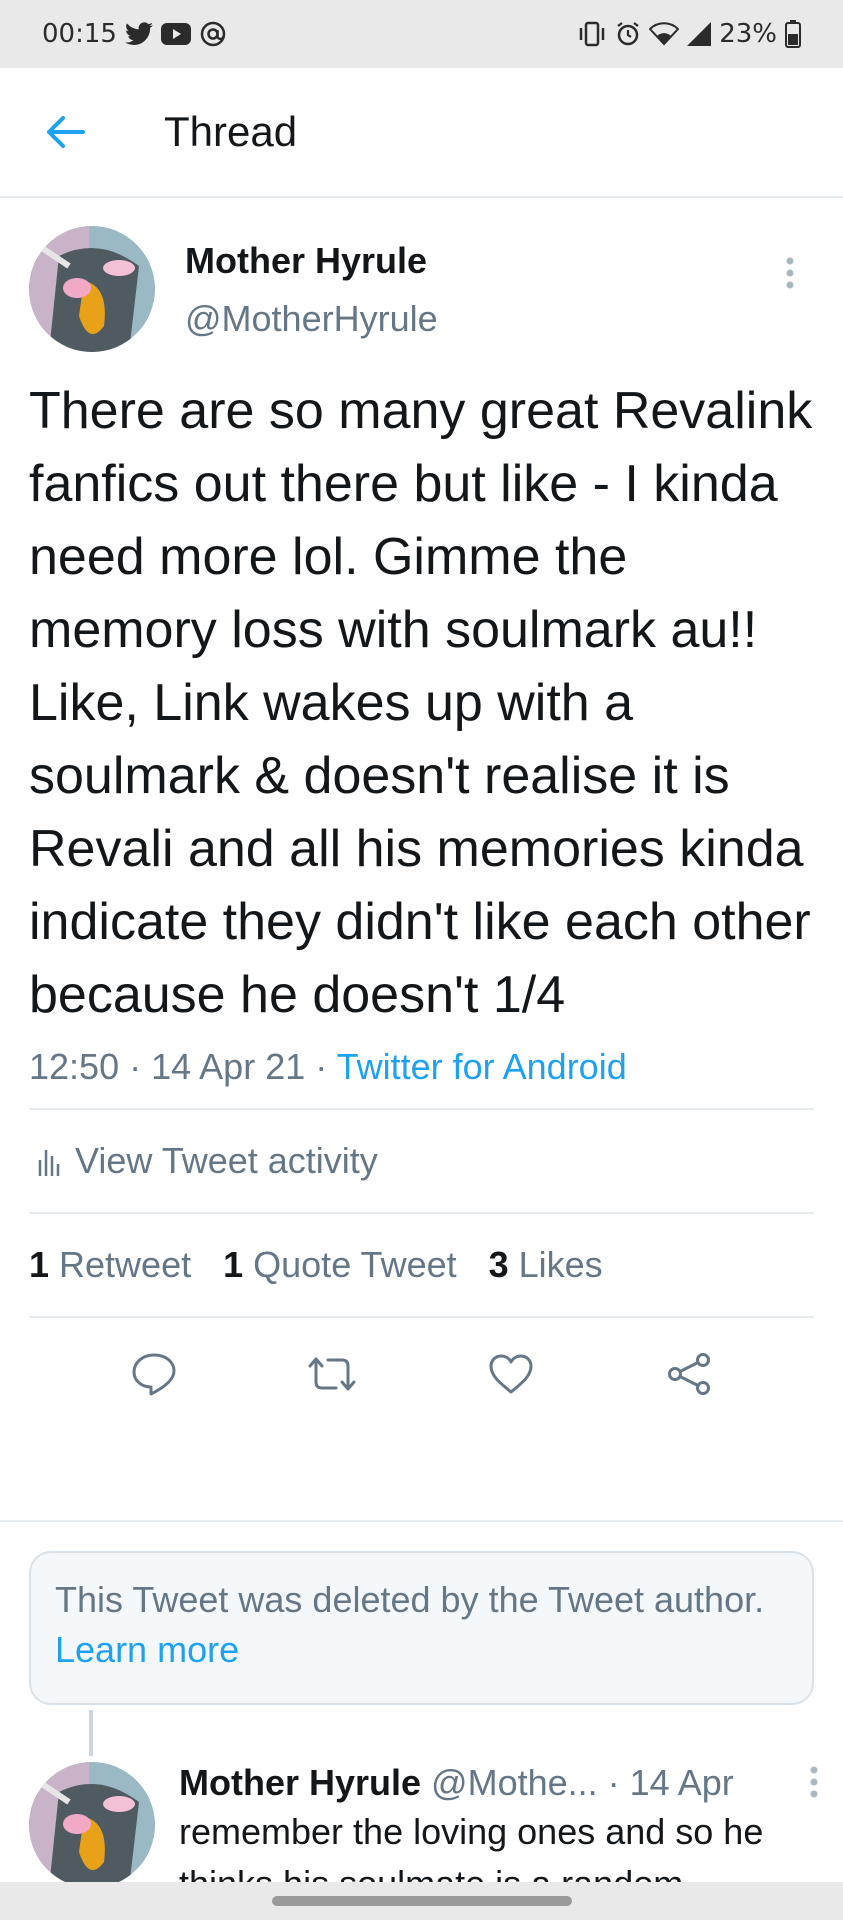  What do you see at coordinates (560, 1264) in the screenshot?
I see `likes-label: Likes` at bounding box center [560, 1264].